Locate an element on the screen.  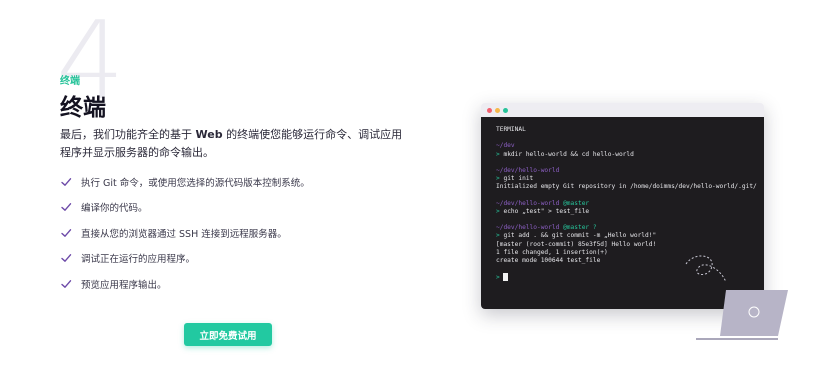
terminal-command: echo „test" > test_file is located at coordinates (546, 211).